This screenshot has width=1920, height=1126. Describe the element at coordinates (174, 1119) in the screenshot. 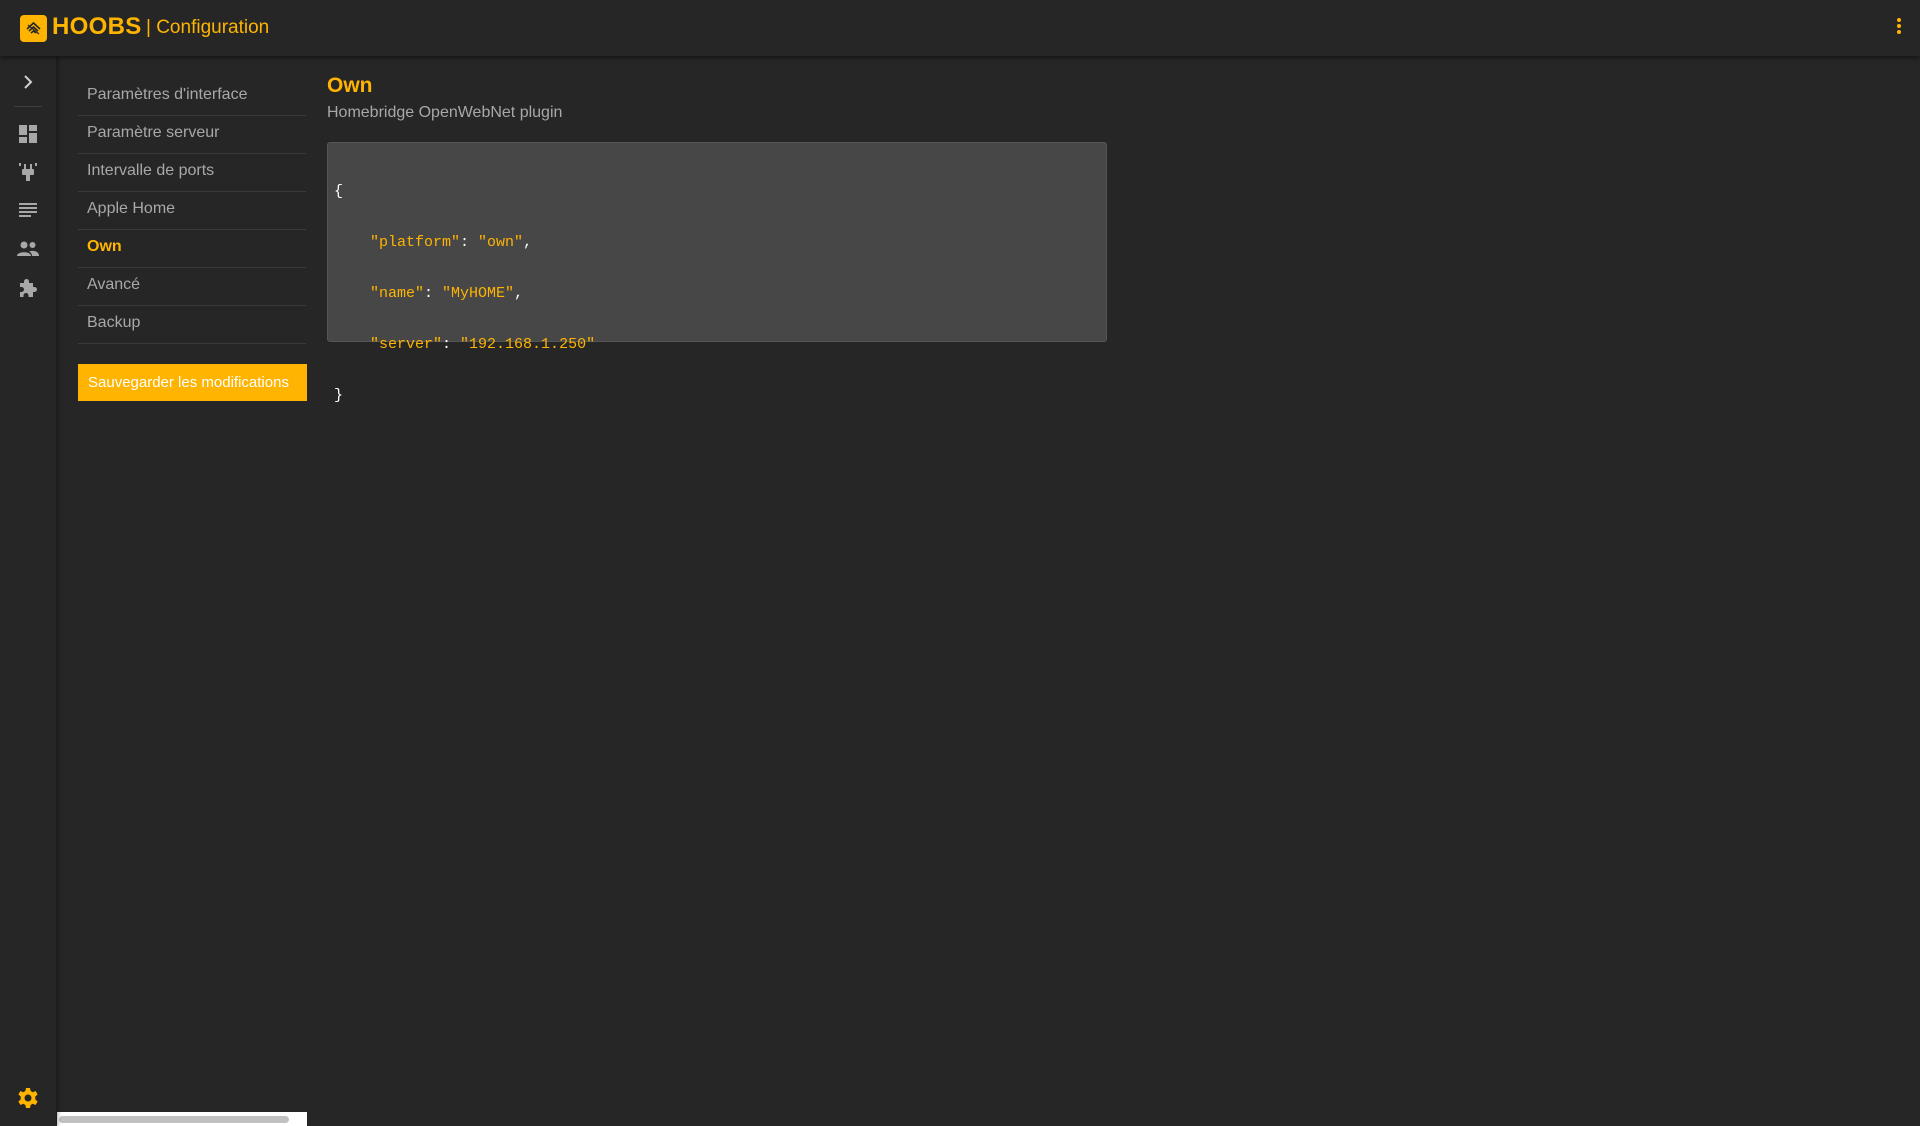

I see `scrollbar-thumb` at that location.